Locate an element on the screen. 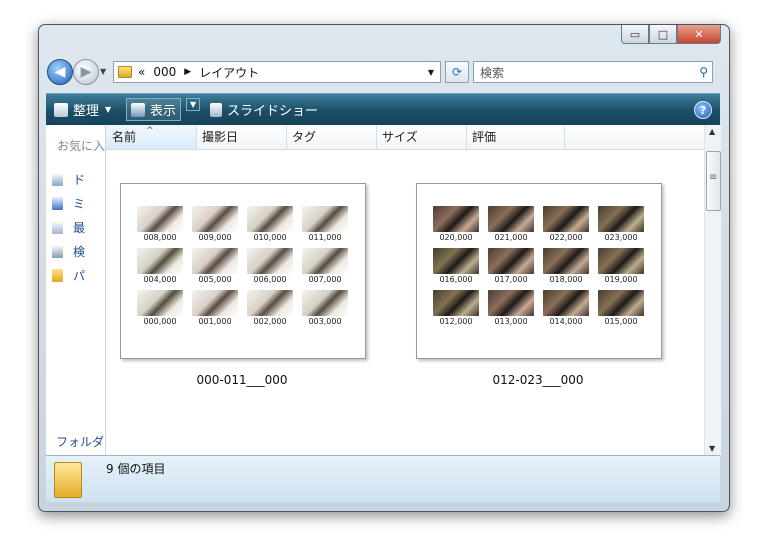 Image resolution: width=765 pixels, height=550 pixels. organize-icon is located at coordinates (61, 109).